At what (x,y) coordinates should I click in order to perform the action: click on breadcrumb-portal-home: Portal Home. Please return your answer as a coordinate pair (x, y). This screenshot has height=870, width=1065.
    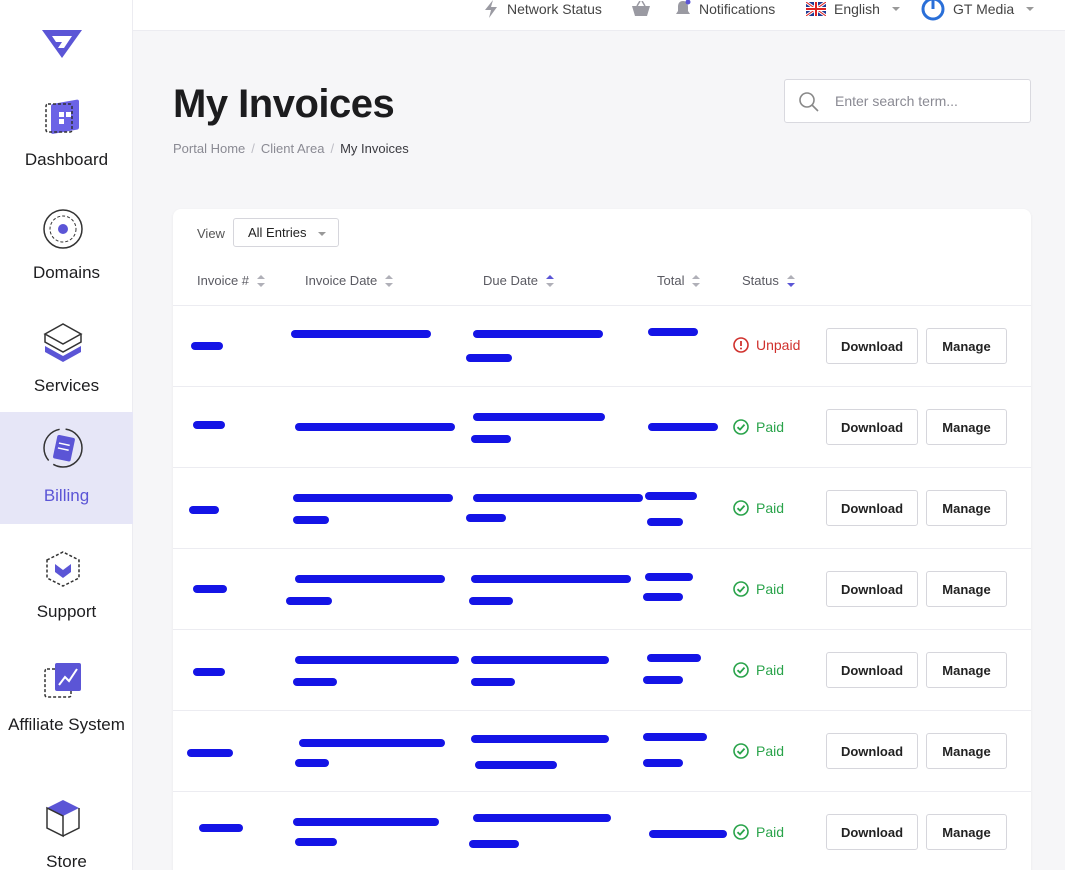
    Looking at the image, I should click on (209, 148).